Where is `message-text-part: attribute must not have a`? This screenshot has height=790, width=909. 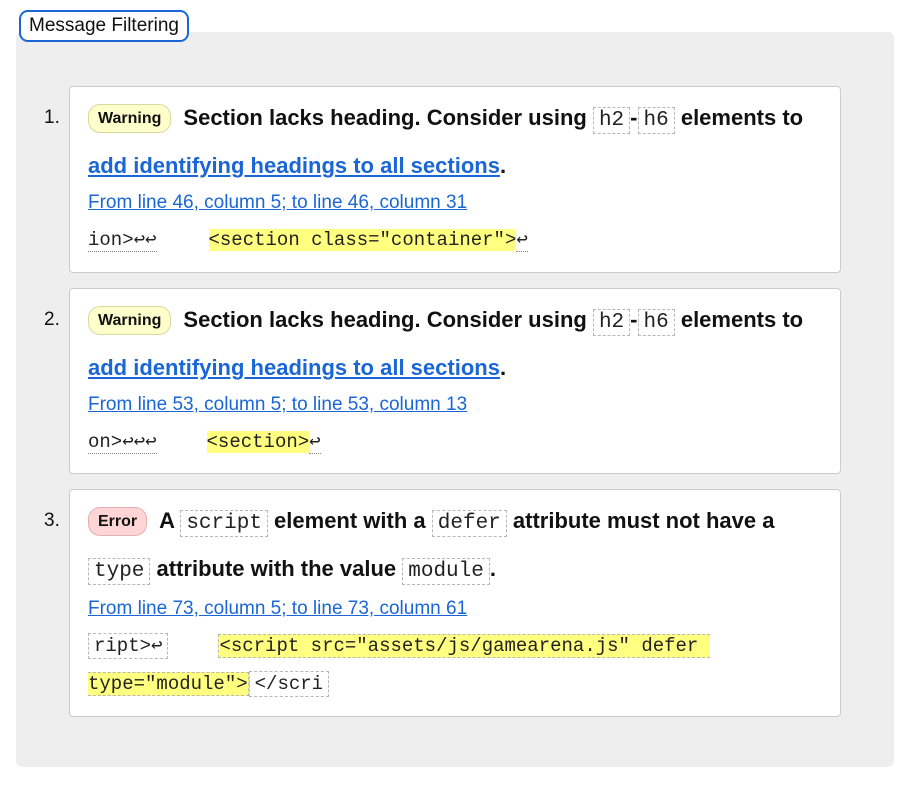 message-text-part: attribute must not have a is located at coordinates (640, 520).